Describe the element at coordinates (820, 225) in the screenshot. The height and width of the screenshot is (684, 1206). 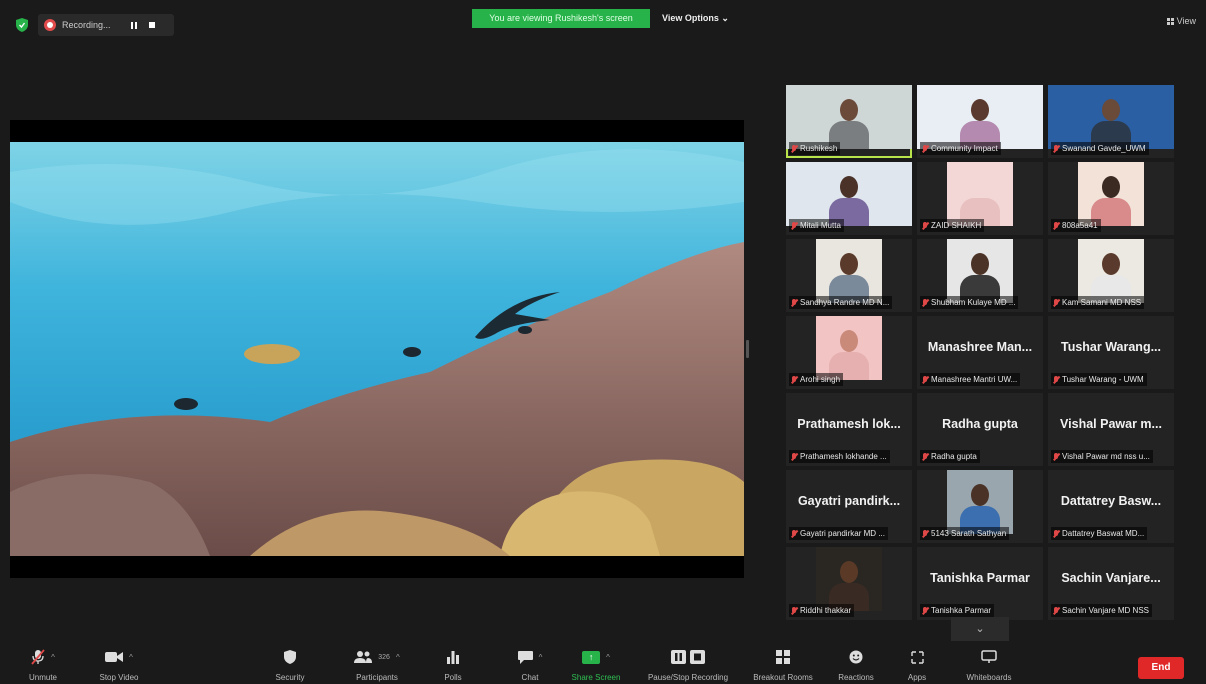
I see `participant-name: Mitali Mutta` at that location.